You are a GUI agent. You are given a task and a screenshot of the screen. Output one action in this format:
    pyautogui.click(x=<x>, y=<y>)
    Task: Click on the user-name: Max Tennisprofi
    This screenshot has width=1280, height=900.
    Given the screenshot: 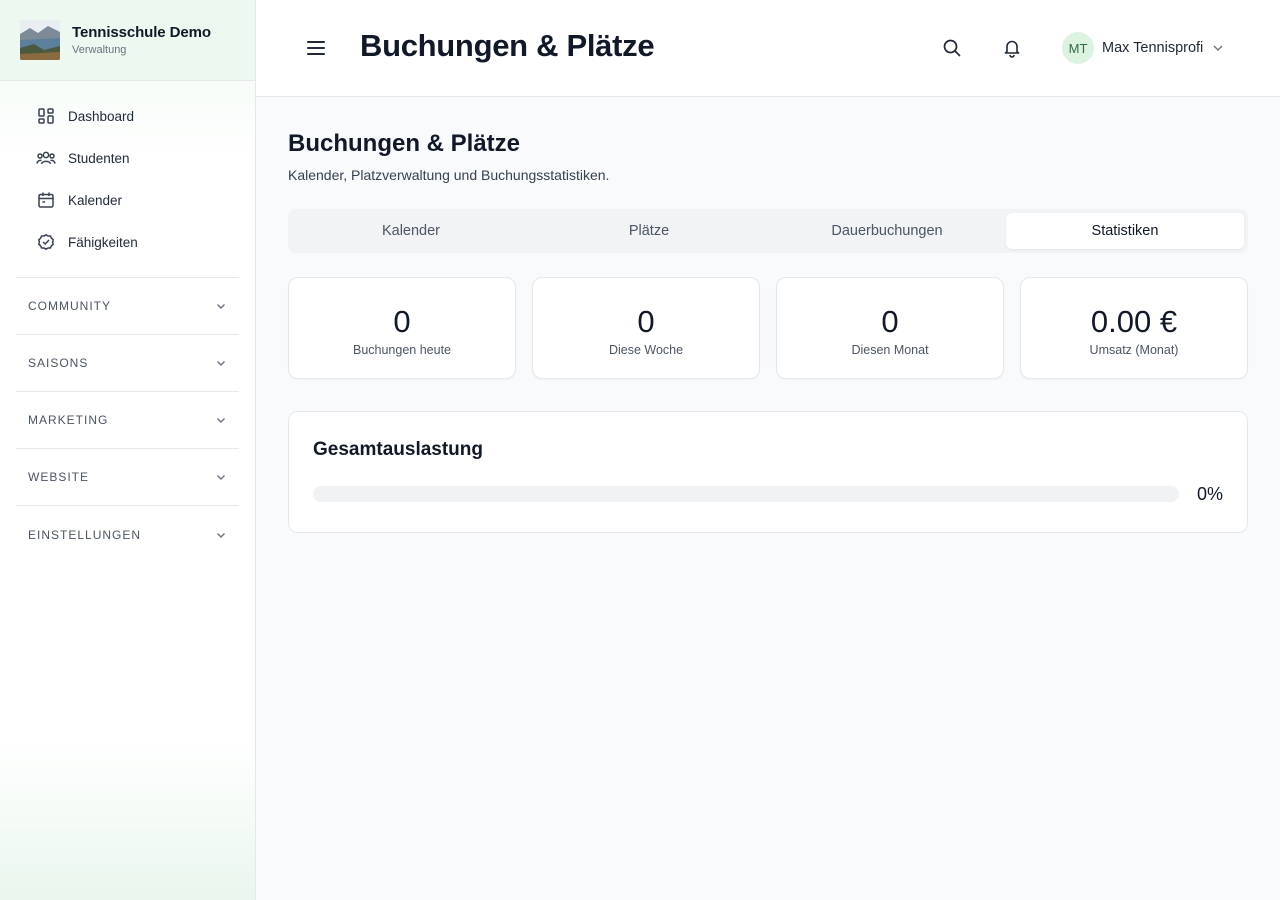 What is the action you would take?
    pyautogui.click(x=1153, y=48)
    